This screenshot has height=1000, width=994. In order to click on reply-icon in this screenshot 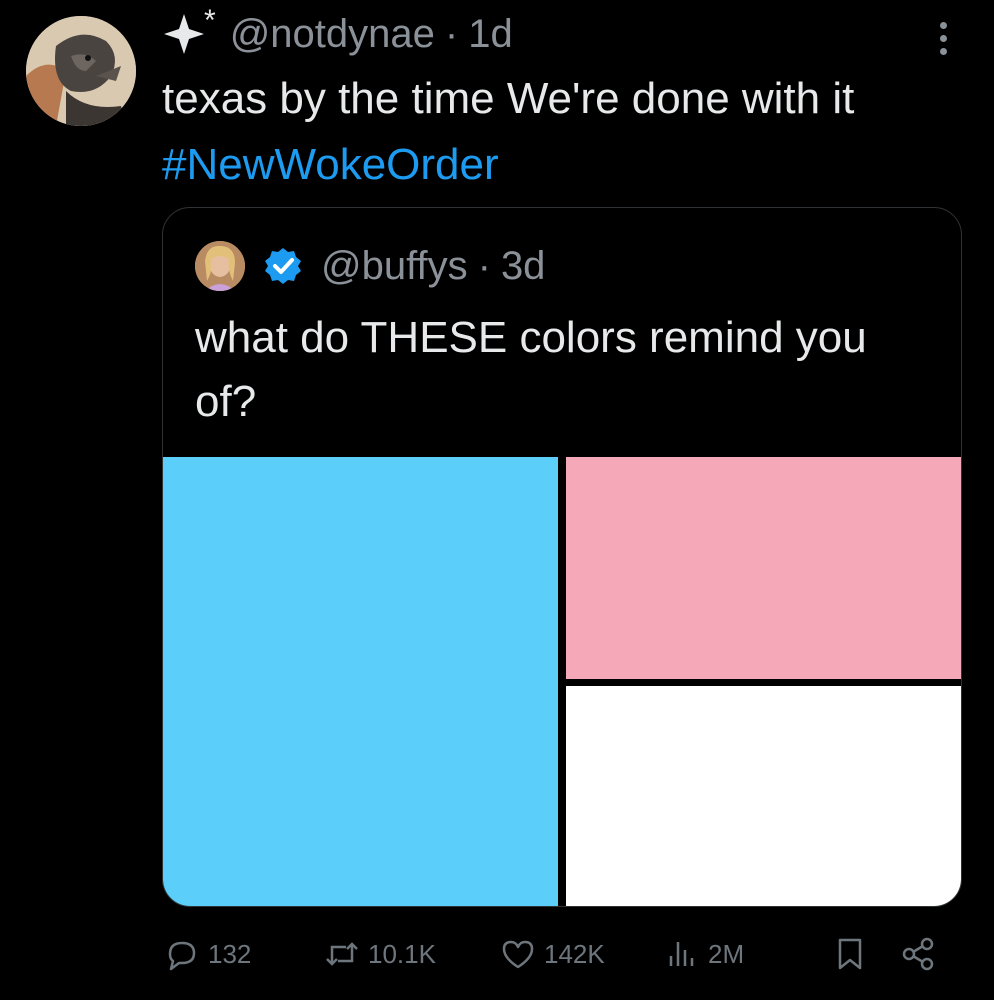, I will do `click(182, 956)`.